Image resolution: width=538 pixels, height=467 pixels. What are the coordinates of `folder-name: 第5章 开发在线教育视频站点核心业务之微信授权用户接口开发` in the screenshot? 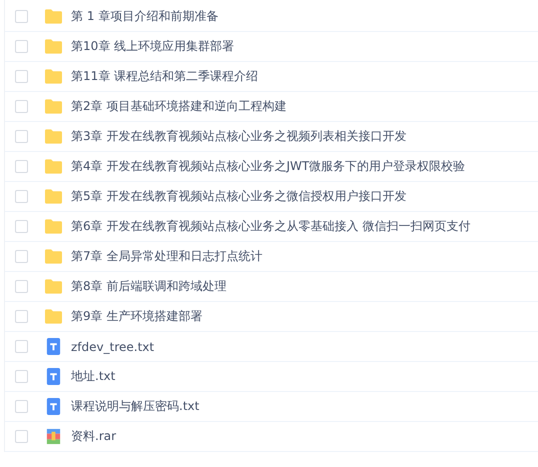 It's located at (238, 196).